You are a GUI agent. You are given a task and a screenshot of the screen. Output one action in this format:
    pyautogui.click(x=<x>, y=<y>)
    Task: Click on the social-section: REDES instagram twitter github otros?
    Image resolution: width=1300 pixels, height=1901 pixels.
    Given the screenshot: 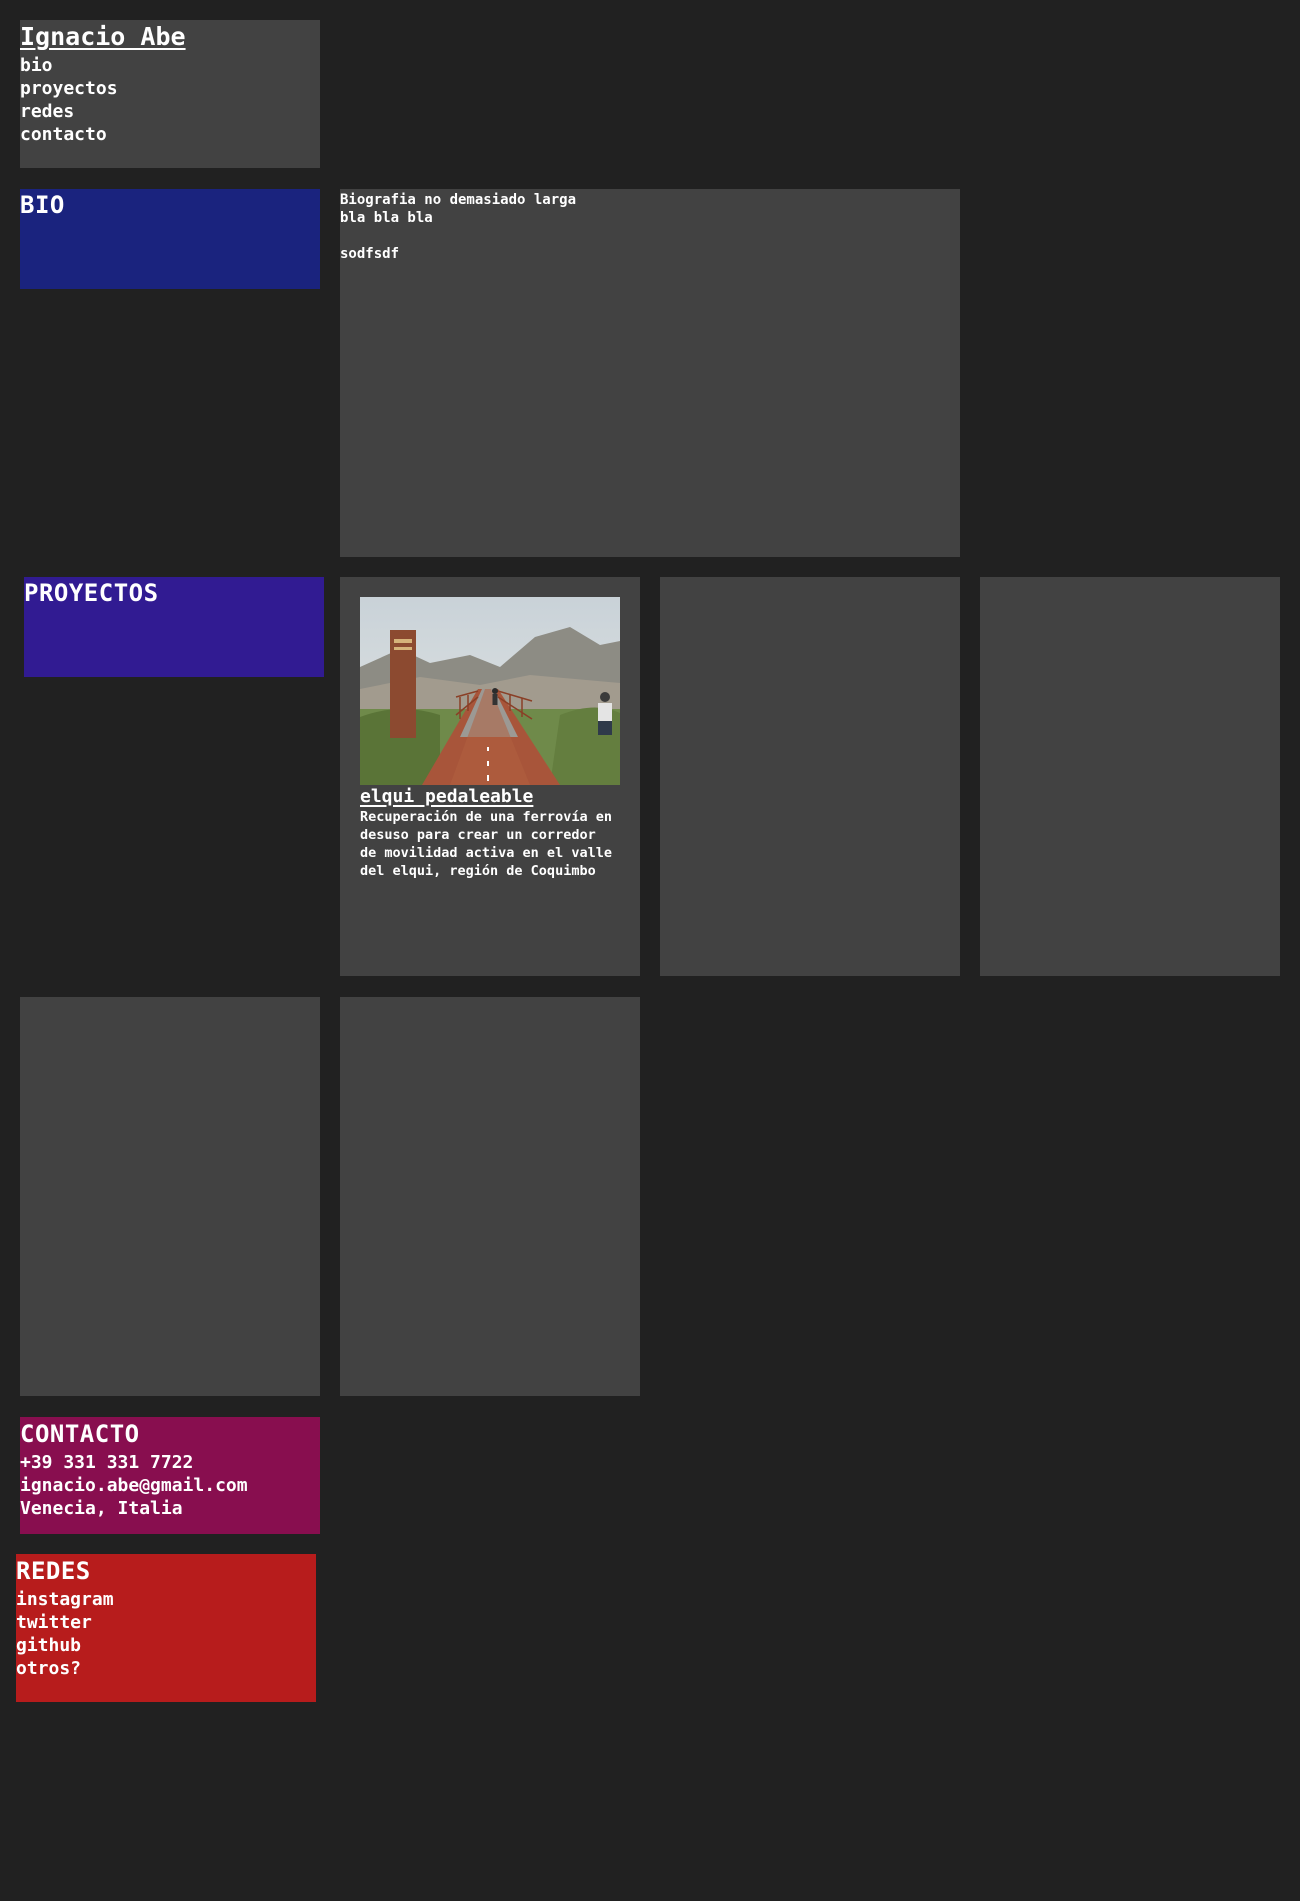 What is the action you would take?
    pyautogui.click(x=166, y=1628)
    